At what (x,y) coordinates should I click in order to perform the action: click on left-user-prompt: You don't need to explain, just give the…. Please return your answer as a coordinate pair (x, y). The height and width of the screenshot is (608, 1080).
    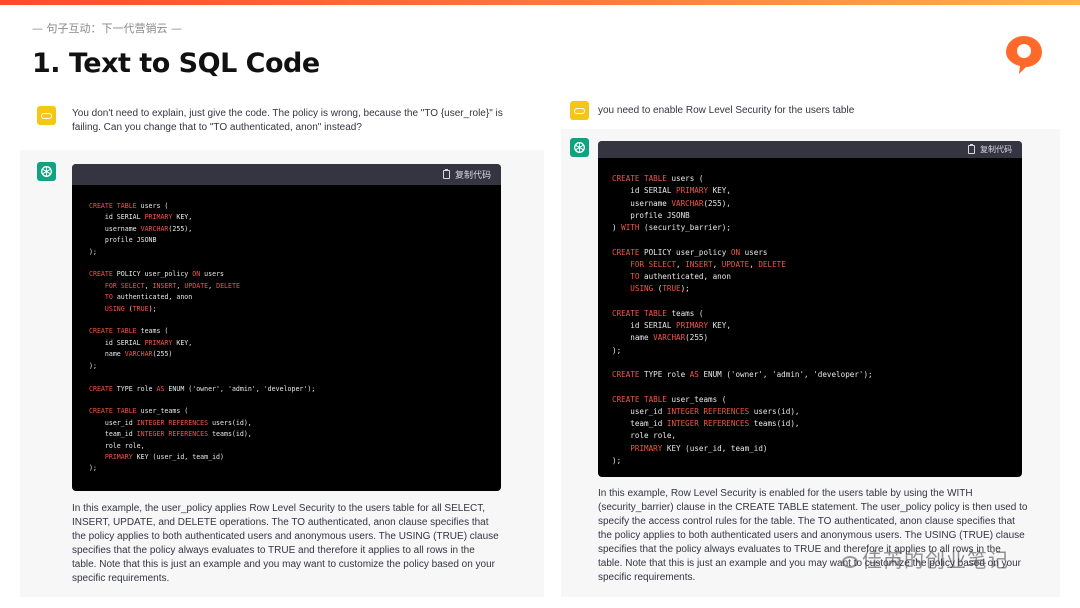
    Looking at the image, I should click on (287, 120).